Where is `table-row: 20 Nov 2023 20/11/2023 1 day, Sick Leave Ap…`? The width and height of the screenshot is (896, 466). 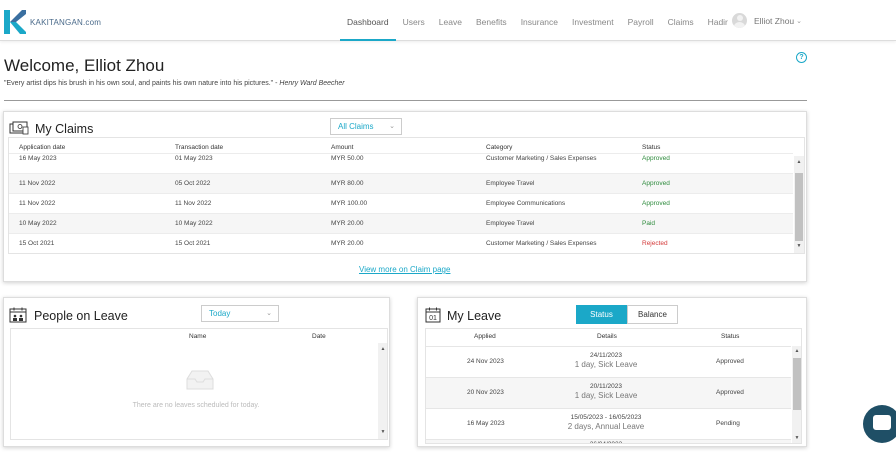 table-row: 20 Nov 2023 20/11/2023 1 day, Sick Leave Ap… is located at coordinates (608, 392).